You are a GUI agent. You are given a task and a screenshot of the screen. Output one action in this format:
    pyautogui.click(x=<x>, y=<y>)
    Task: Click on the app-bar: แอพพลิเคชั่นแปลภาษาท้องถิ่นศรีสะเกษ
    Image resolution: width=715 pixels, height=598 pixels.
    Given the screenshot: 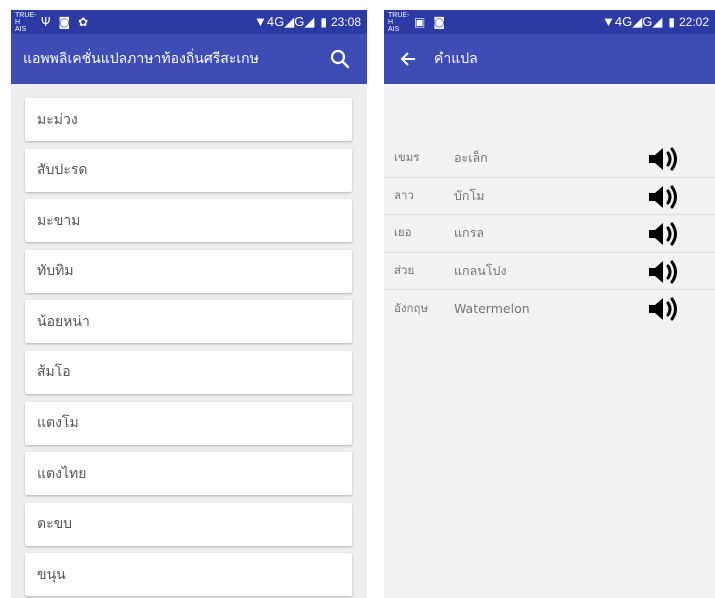 What is the action you would take?
    pyautogui.click(x=189, y=59)
    